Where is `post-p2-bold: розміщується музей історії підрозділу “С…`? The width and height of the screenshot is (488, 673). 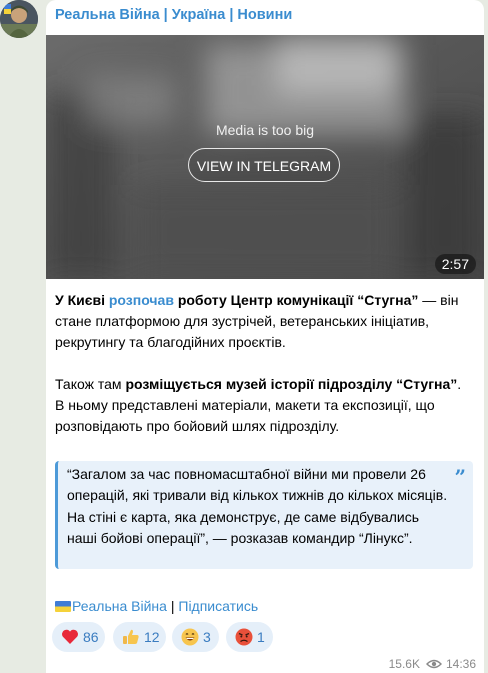
post-p2-bold: розміщується музей історії підрозділу “С… is located at coordinates (291, 384).